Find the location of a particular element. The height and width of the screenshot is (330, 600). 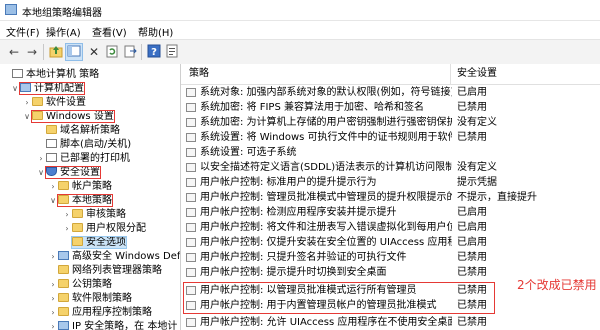

tree-item-ip-security: › IP 安全策略，在 本地计 is located at coordinates (112, 325).